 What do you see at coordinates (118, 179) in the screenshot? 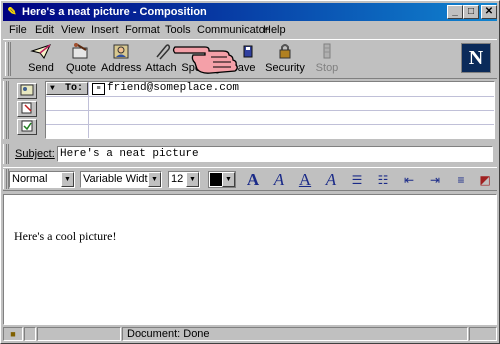
I see `font-value: Variable Width` at bounding box center [118, 179].